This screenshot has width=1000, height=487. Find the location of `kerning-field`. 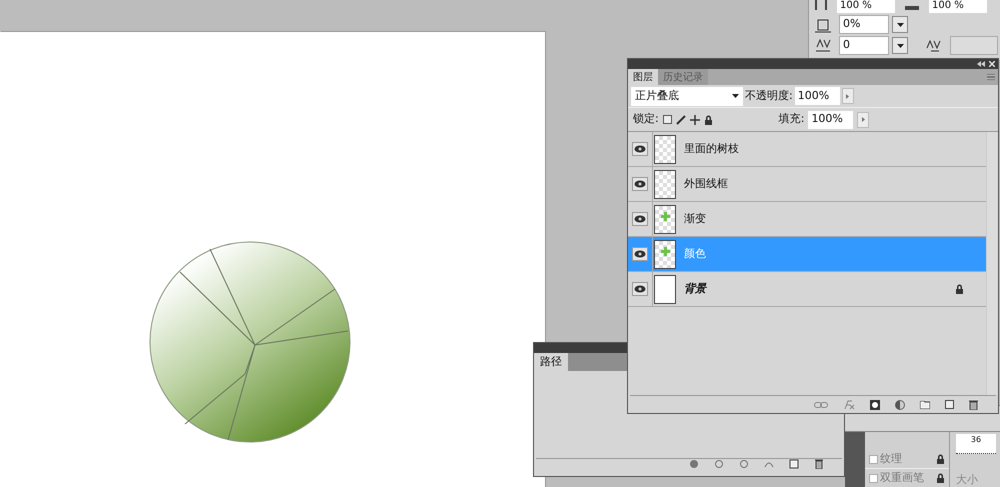

kerning-field is located at coordinates (974, 45).